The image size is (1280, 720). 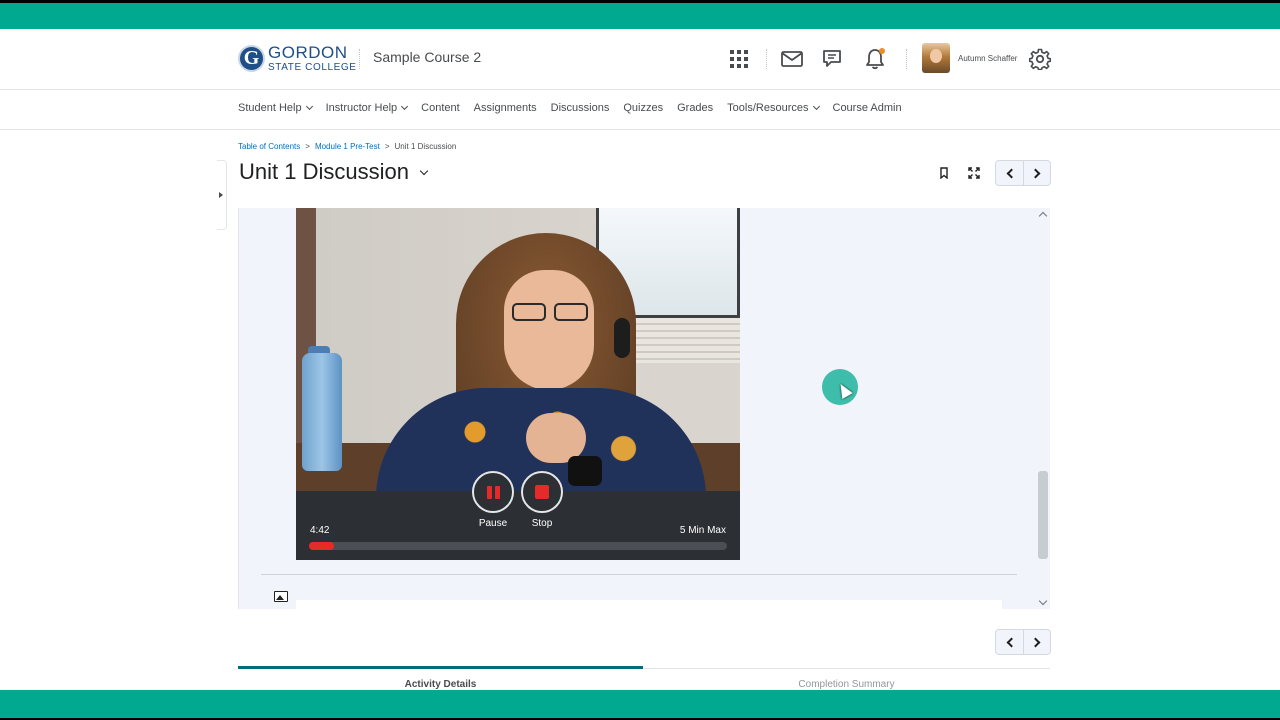 I want to click on nav-item-label: Quizzes, so click(x=643, y=108).